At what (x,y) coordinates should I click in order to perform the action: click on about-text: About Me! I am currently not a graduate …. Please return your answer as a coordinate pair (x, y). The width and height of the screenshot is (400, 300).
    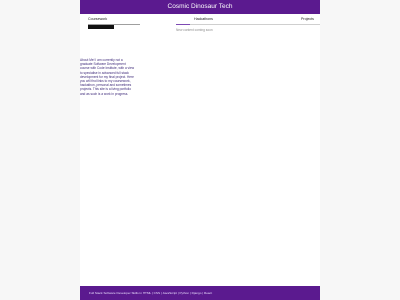
    Looking at the image, I should click on (107, 77).